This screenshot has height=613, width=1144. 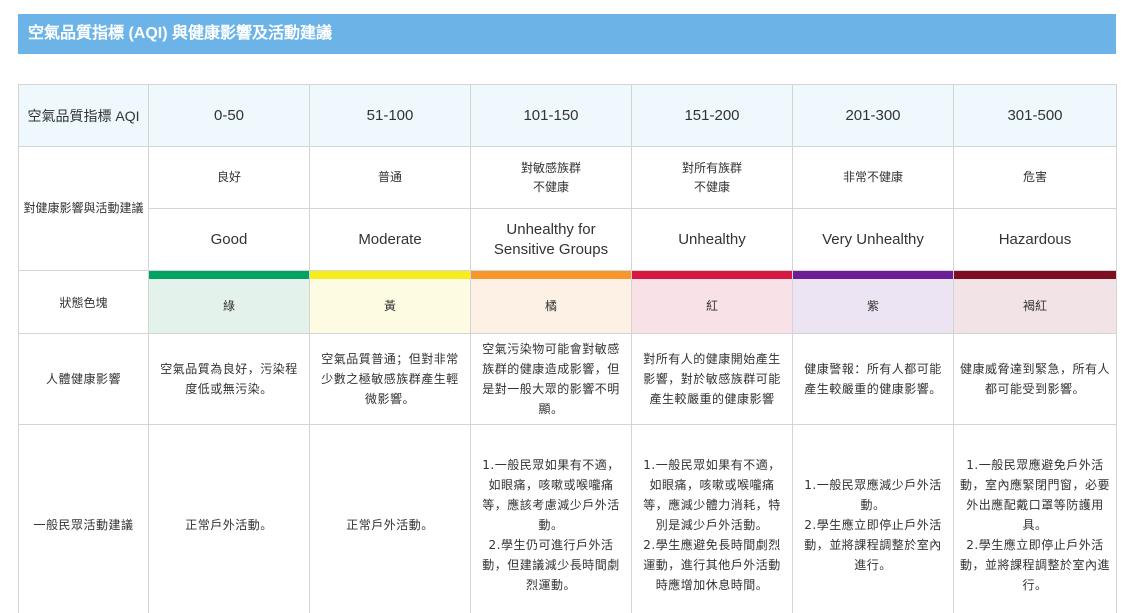 What do you see at coordinates (229, 379) in the screenshot?
I see `human-effect-cell: 空氣品質為良好，污染程度低或無污染。` at bounding box center [229, 379].